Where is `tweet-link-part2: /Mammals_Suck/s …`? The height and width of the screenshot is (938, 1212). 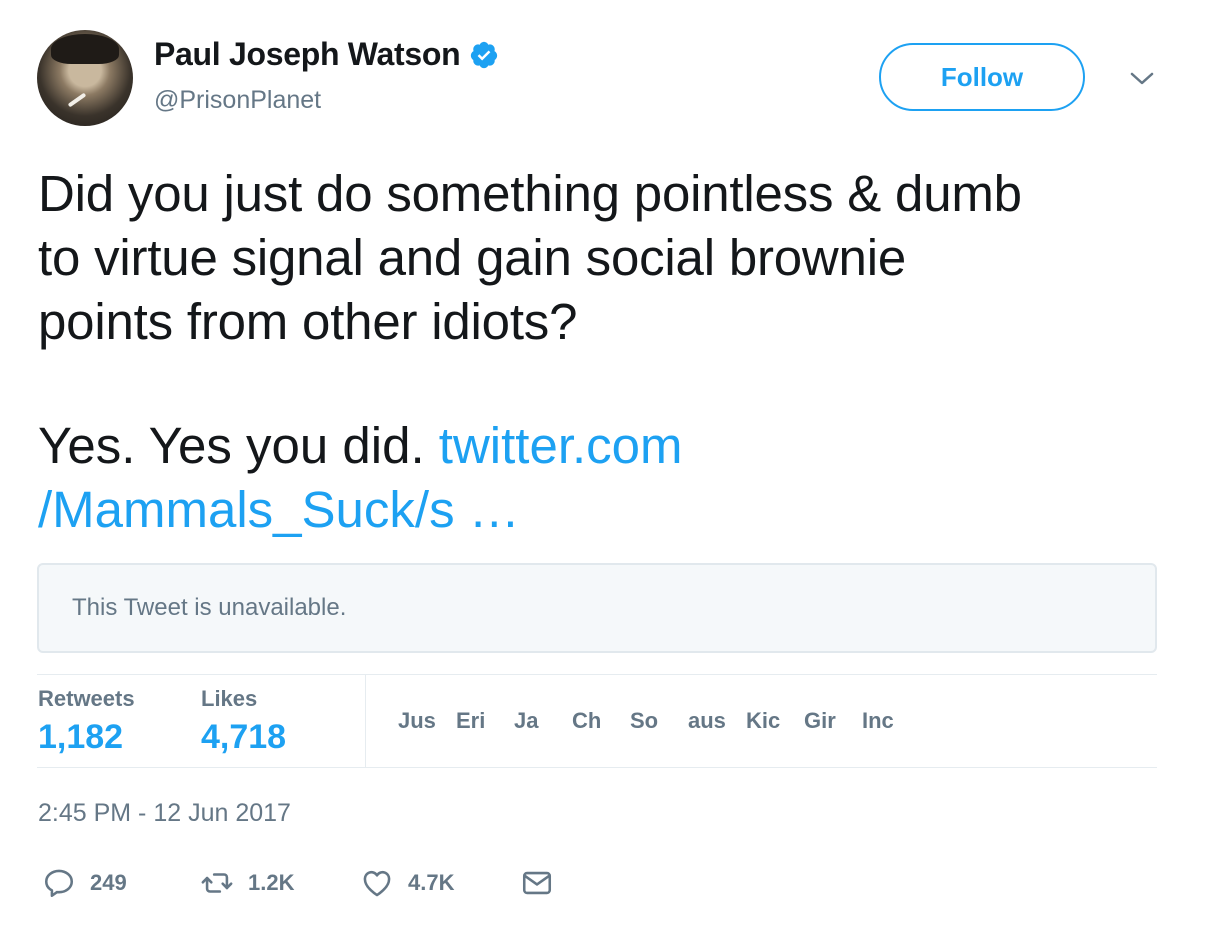 tweet-link-part2: /Mammals_Suck/s … is located at coordinates (279, 509).